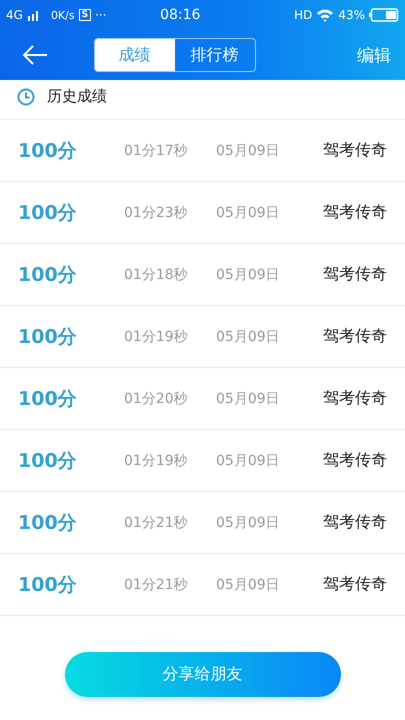 The image size is (405, 720). What do you see at coordinates (202, 674) in the screenshot?
I see `share-button: 分享给朋友` at bounding box center [202, 674].